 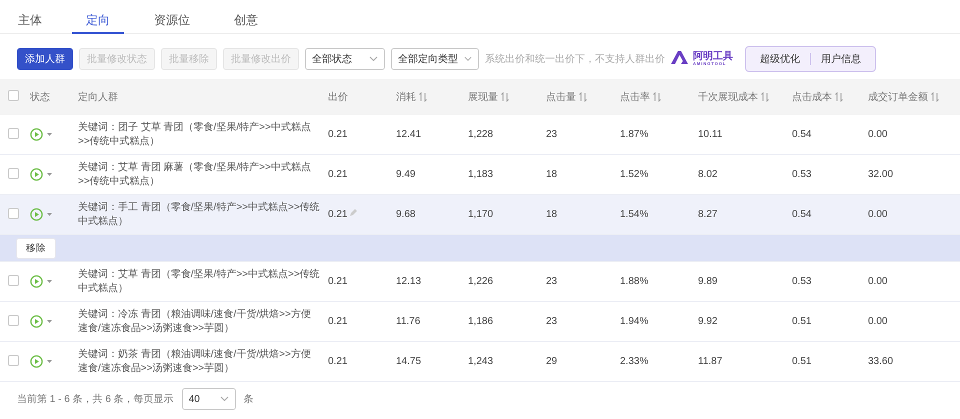 I want to click on logo-icon, so click(x=681, y=57).